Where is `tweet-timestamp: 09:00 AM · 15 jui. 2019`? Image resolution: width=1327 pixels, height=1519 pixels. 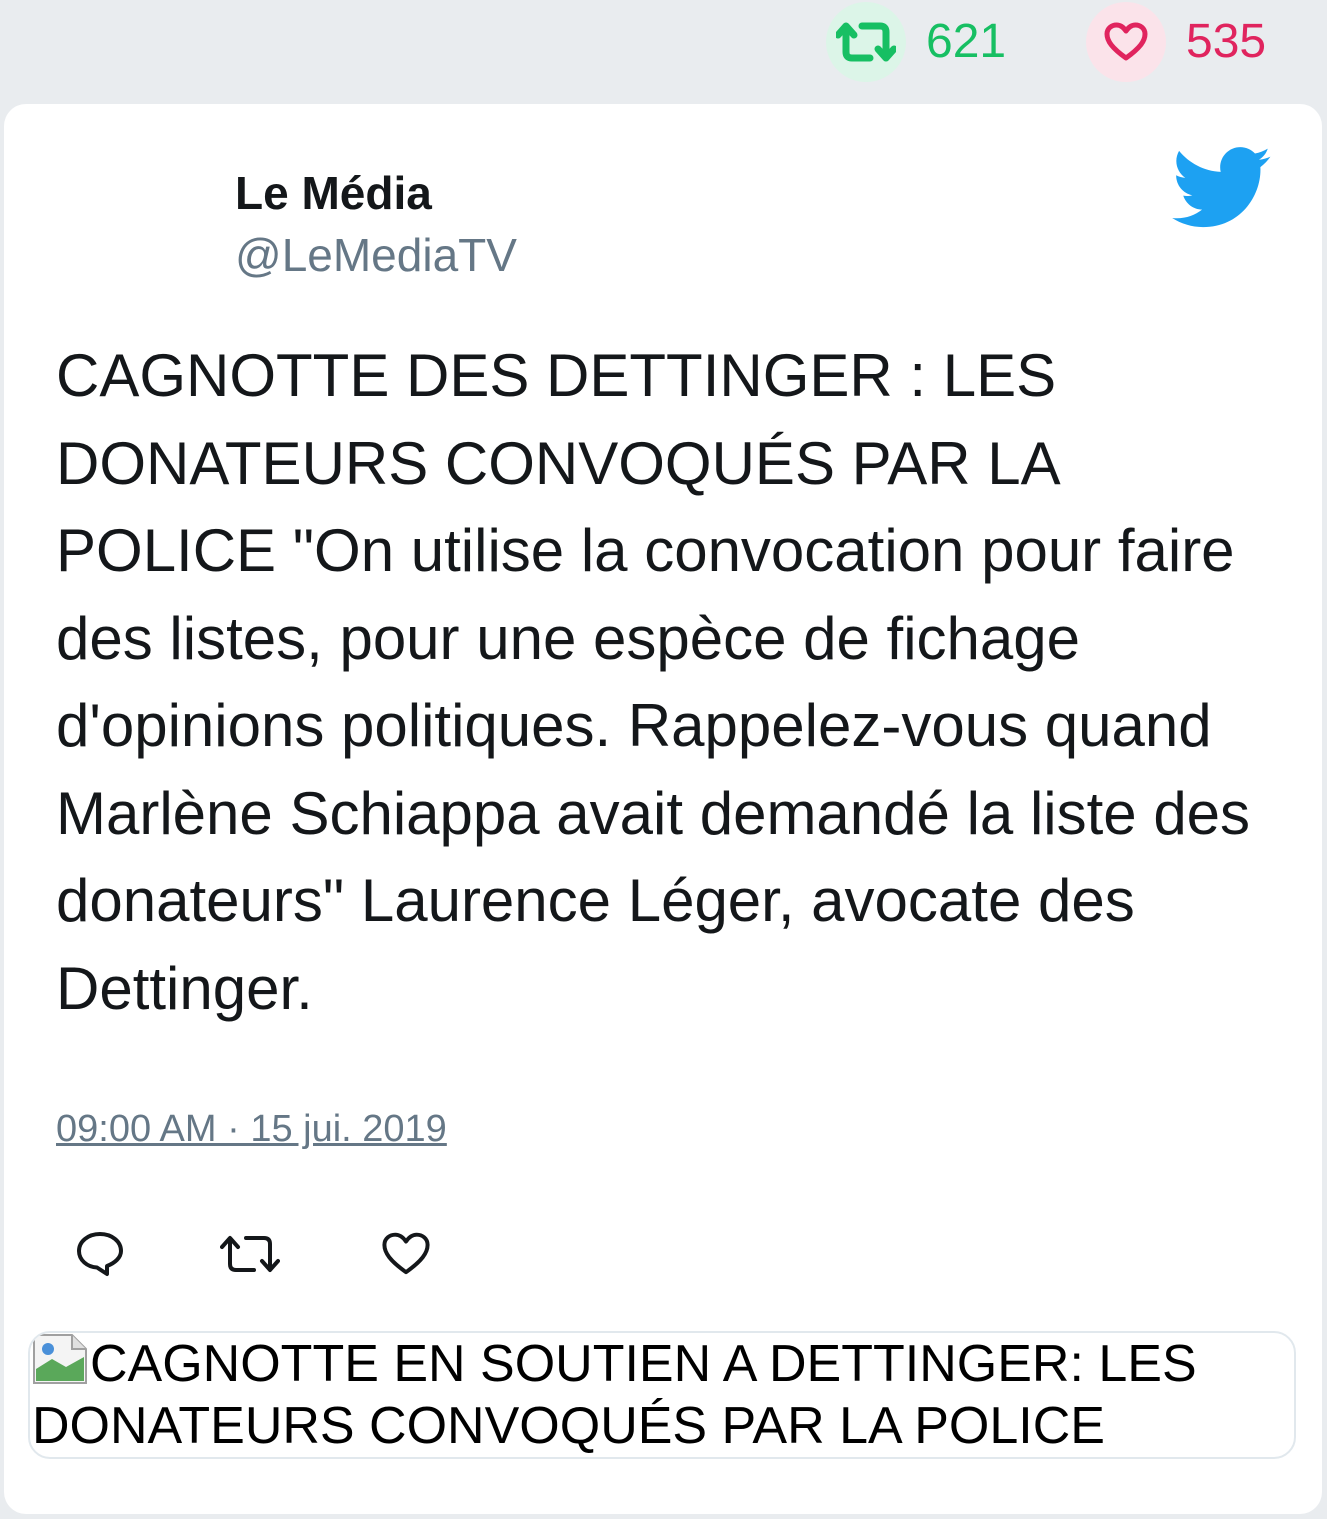 tweet-timestamp: 09:00 AM · 15 jui. 2019 is located at coordinates (251, 1129).